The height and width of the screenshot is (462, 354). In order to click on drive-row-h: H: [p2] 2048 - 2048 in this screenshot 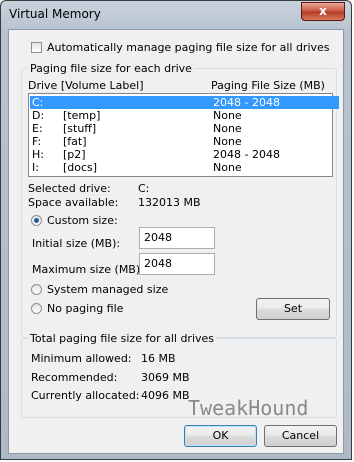, I will do `click(184, 154)`.